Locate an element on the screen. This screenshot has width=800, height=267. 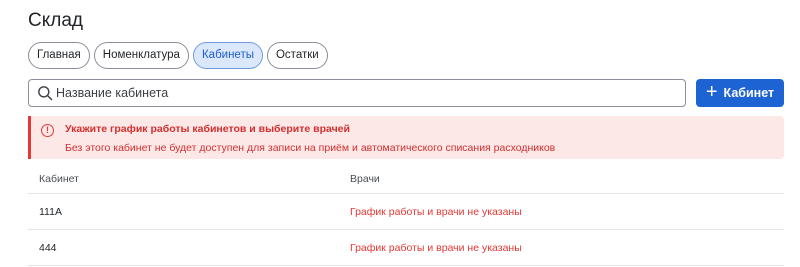
table-row: 111А График работы и врачи не указаны is located at coordinates (406, 212).